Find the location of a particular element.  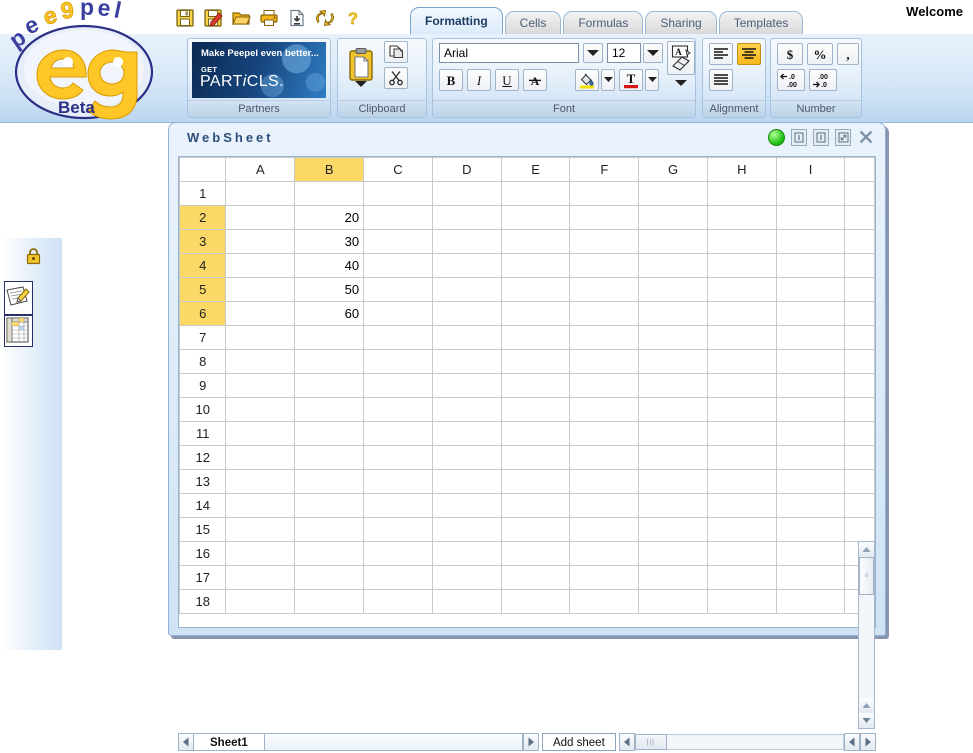

cell-c14 is located at coordinates (398, 505).